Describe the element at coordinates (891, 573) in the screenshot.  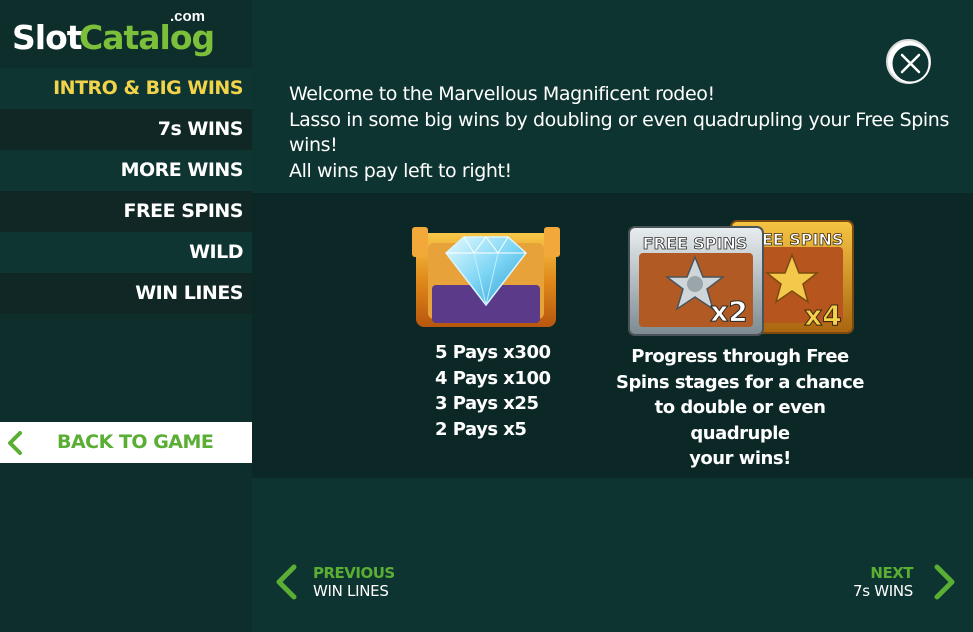
I see `next-label: NEXT` at that location.